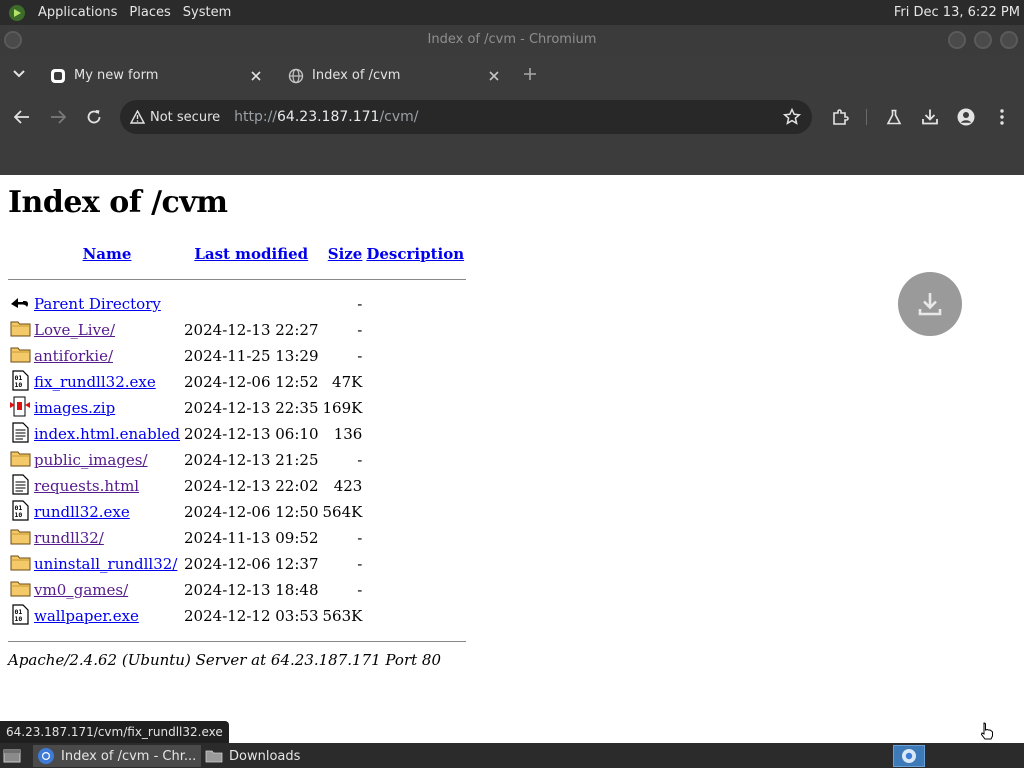 The image size is (1024, 768). Describe the element at coordinates (251, 512) in the screenshot. I see `modified-cell: 2024-12-06 12:50` at that location.